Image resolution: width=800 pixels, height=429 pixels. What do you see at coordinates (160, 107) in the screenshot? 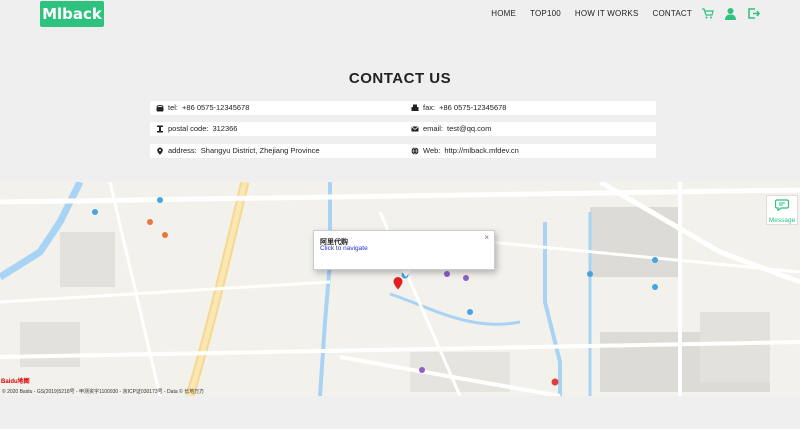
I see `phone-icon` at bounding box center [160, 107].